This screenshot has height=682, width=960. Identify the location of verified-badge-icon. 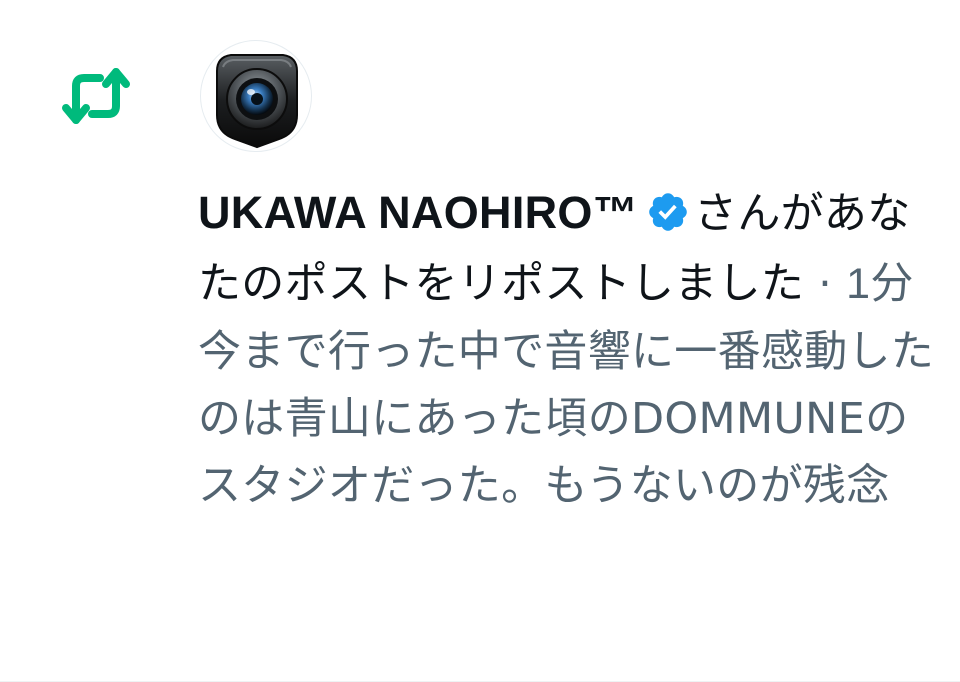
(668, 208).